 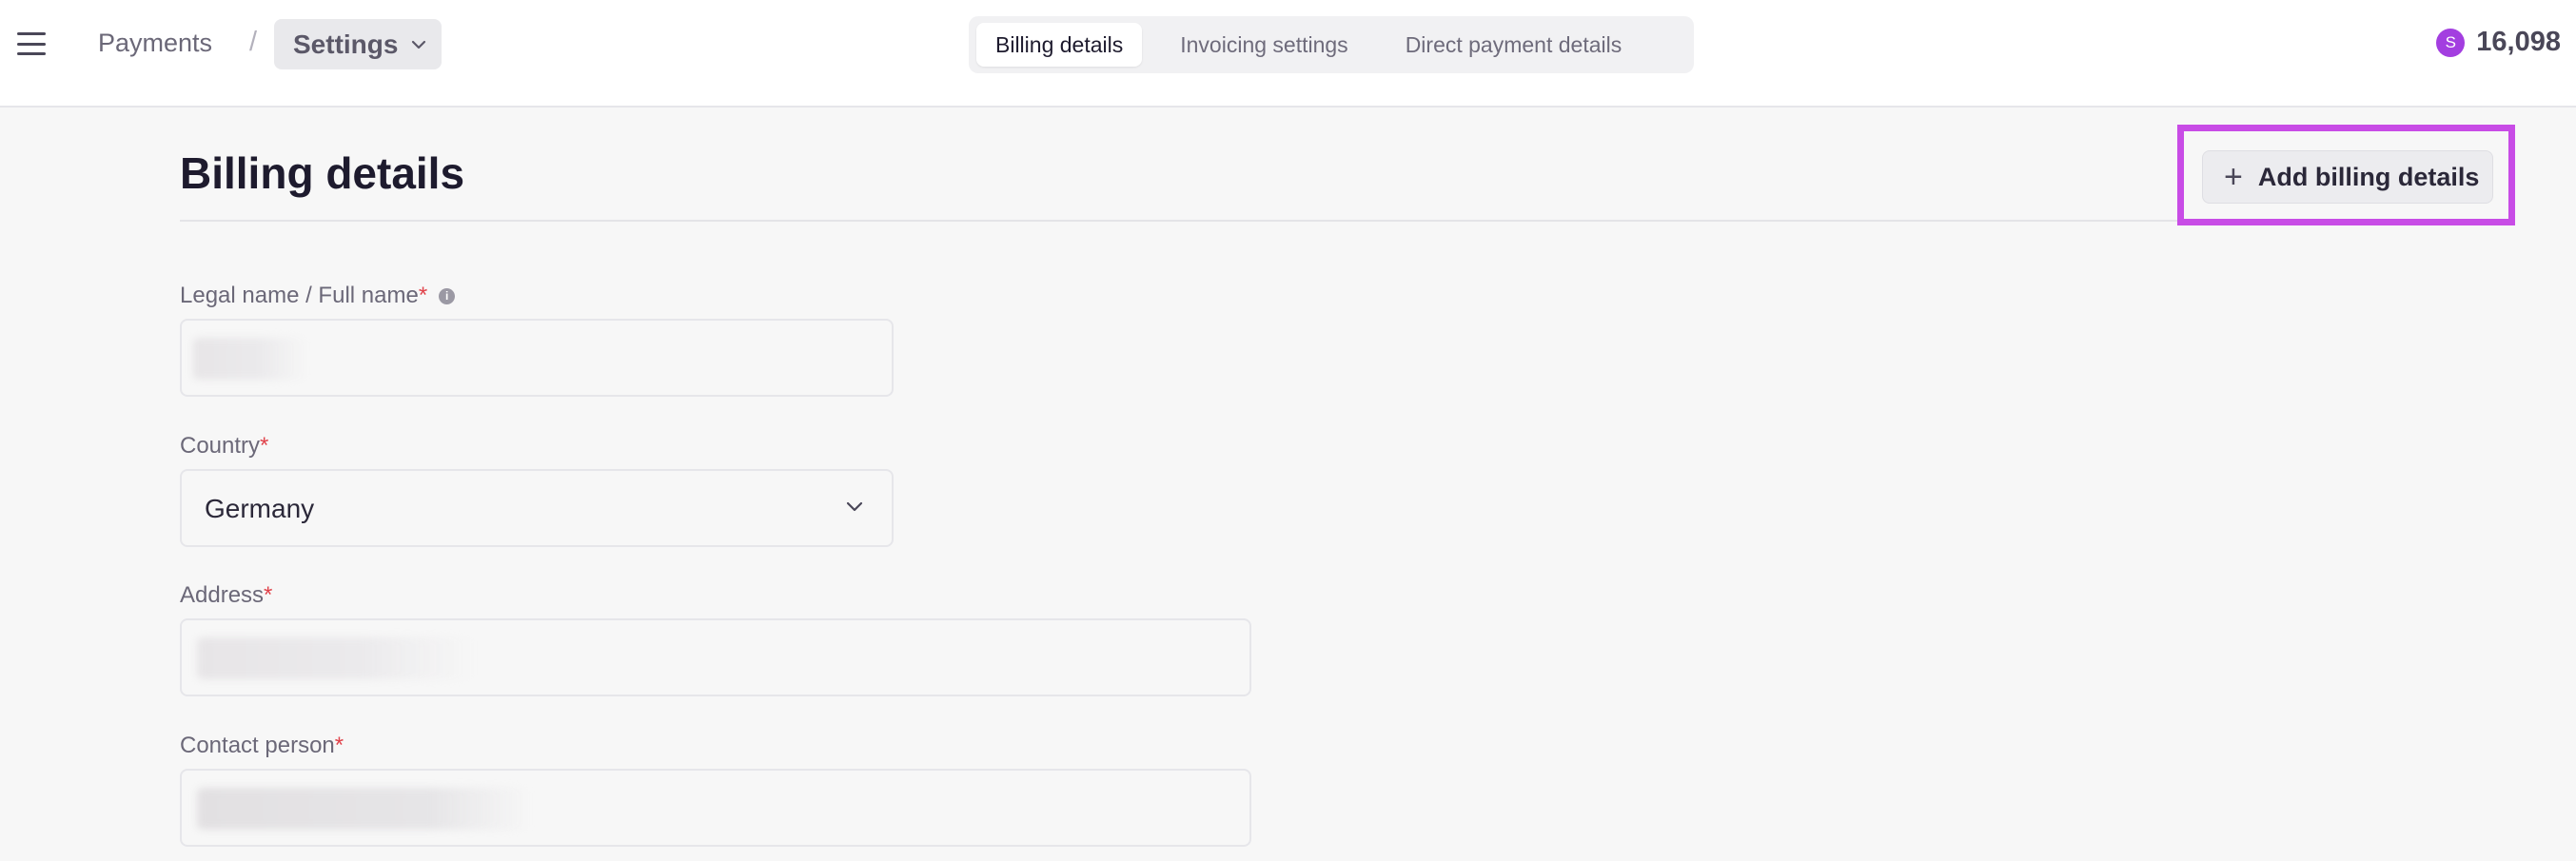 I want to click on address-label-text: Address, so click(x=222, y=595).